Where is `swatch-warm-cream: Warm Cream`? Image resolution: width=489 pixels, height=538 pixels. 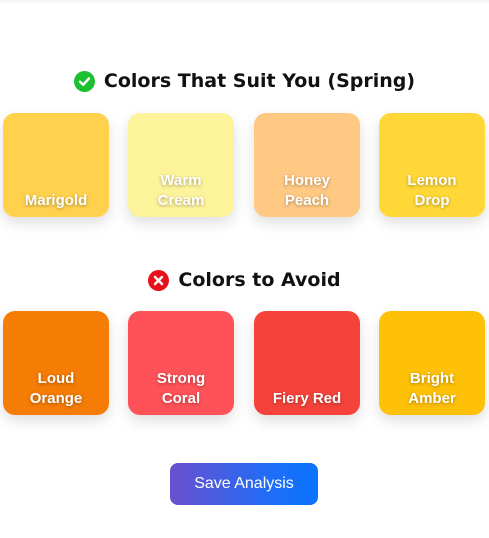 swatch-warm-cream: Warm Cream is located at coordinates (181, 165).